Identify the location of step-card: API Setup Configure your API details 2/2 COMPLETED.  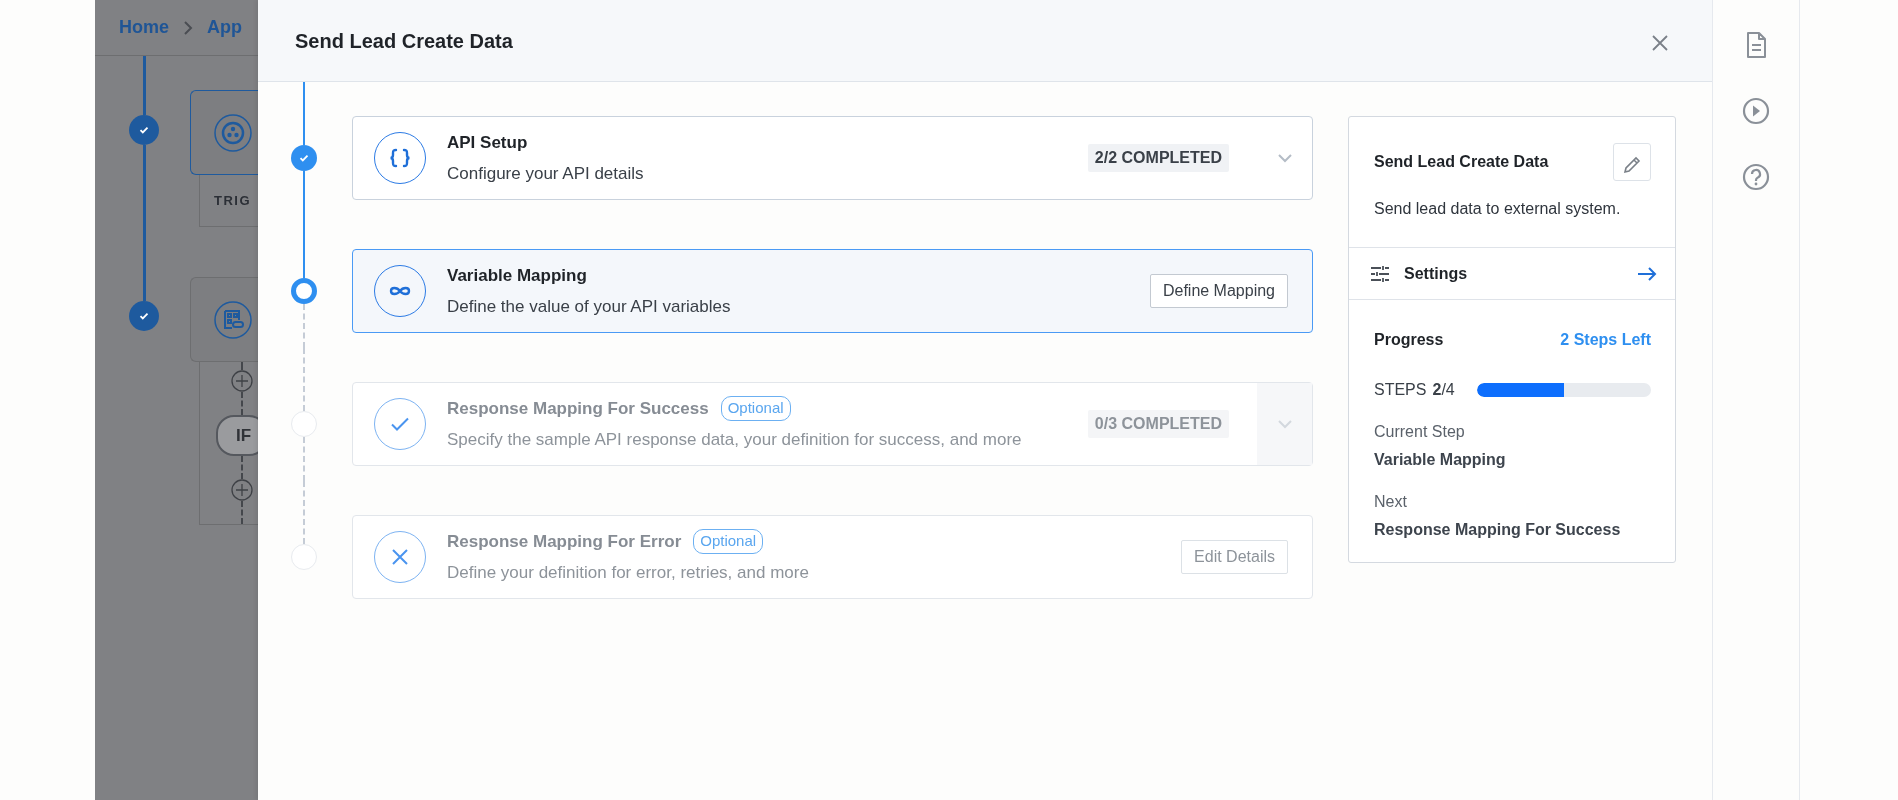
(832, 158).